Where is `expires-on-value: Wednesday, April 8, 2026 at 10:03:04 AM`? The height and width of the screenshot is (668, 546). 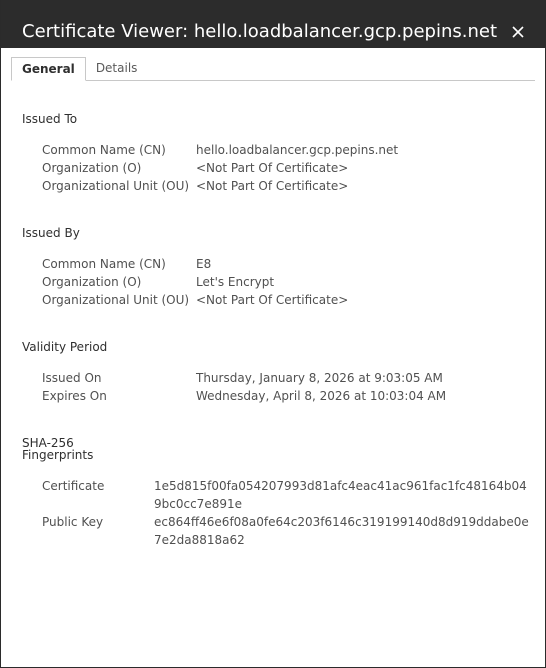
expires-on-value: Wednesday, April 8, 2026 at 10:03:04 AM is located at coordinates (321, 396).